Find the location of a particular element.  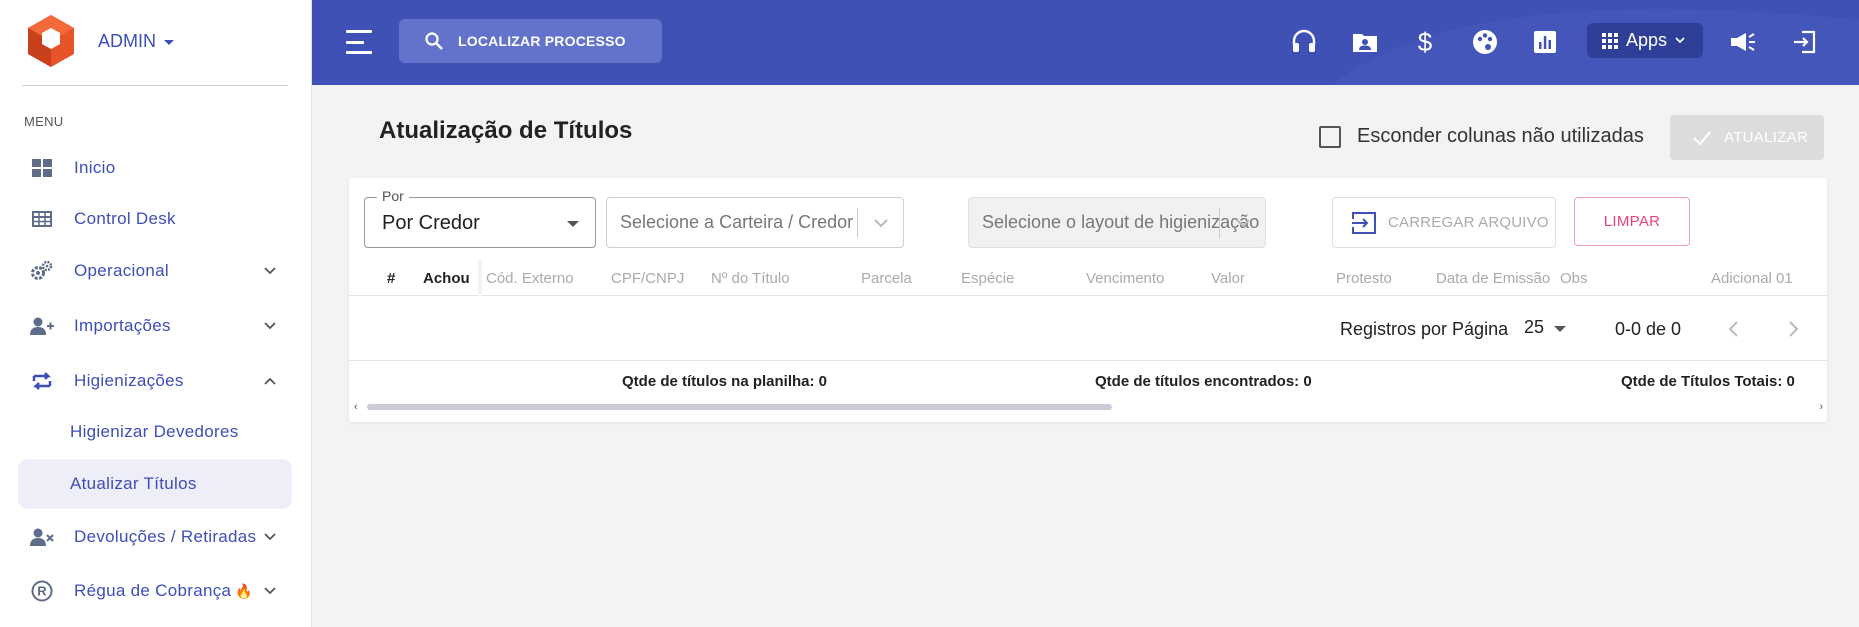

sidebar-item-label: Control Desk is located at coordinates (125, 218).